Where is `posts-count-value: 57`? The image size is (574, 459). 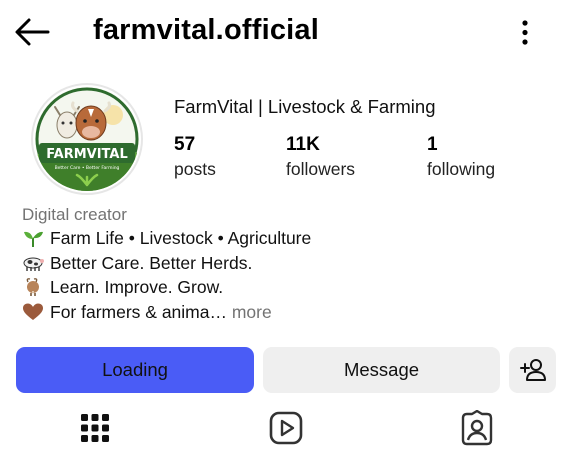
posts-count-value: 57 is located at coordinates (185, 144).